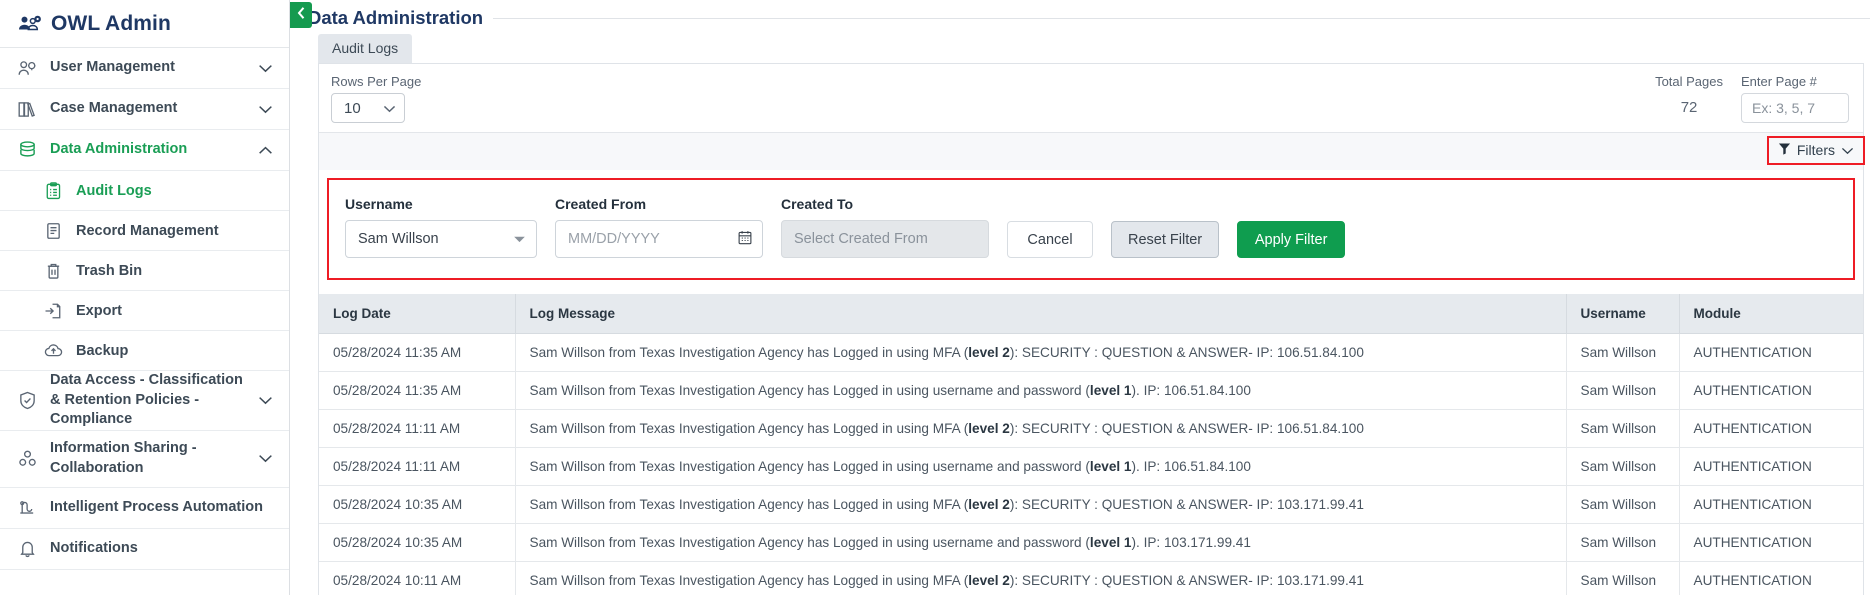 Image resolution: width=1874 pixels, height=595 pixels. I want to click on table-header-row: Log Date Log Message Username Module, so click(1091, 314).